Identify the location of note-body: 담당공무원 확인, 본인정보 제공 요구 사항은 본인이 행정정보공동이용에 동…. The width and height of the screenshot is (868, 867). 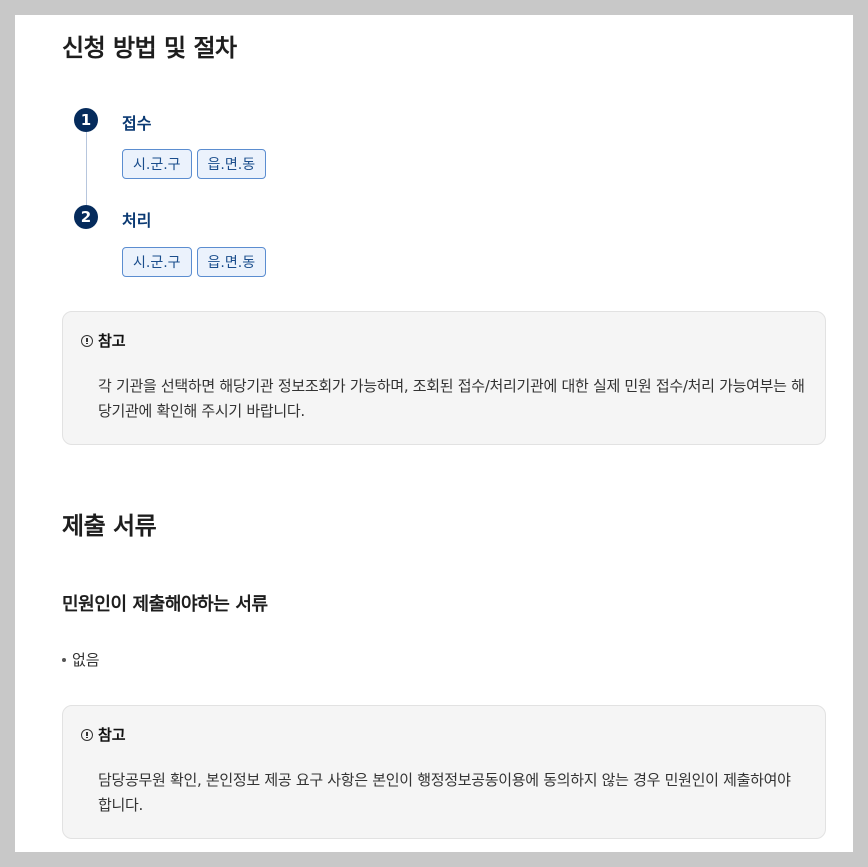
(444, 792).